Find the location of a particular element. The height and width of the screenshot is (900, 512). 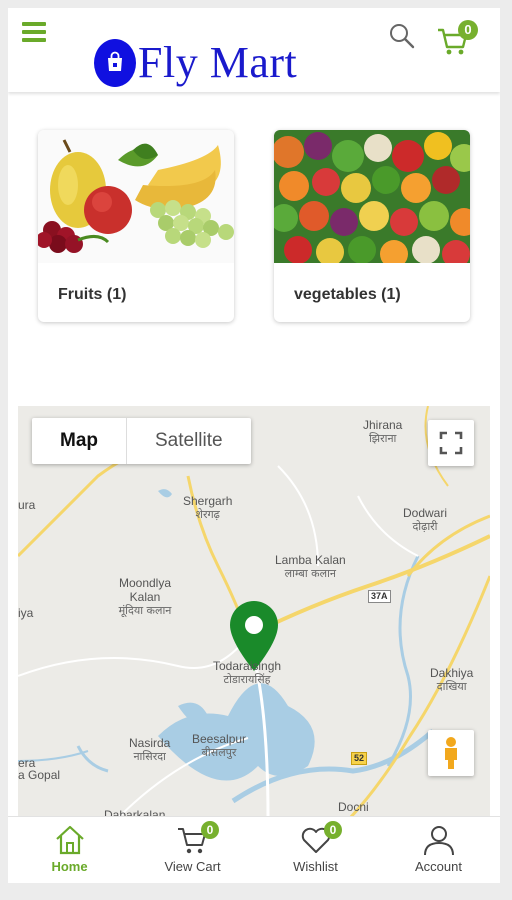

vegetables-image is located at coordinates (372, 196).